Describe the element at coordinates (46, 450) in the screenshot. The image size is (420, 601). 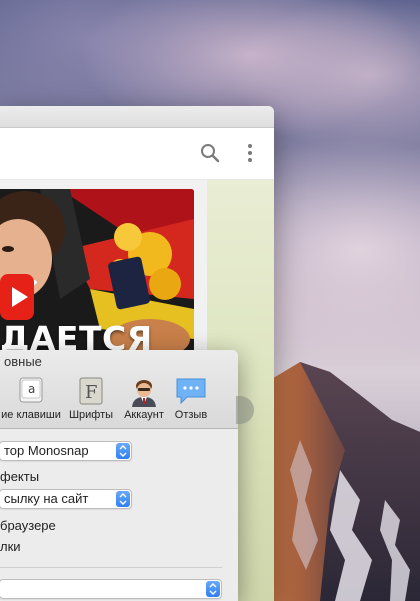
I see `editor-select-value: тор Monosnap` at that location.